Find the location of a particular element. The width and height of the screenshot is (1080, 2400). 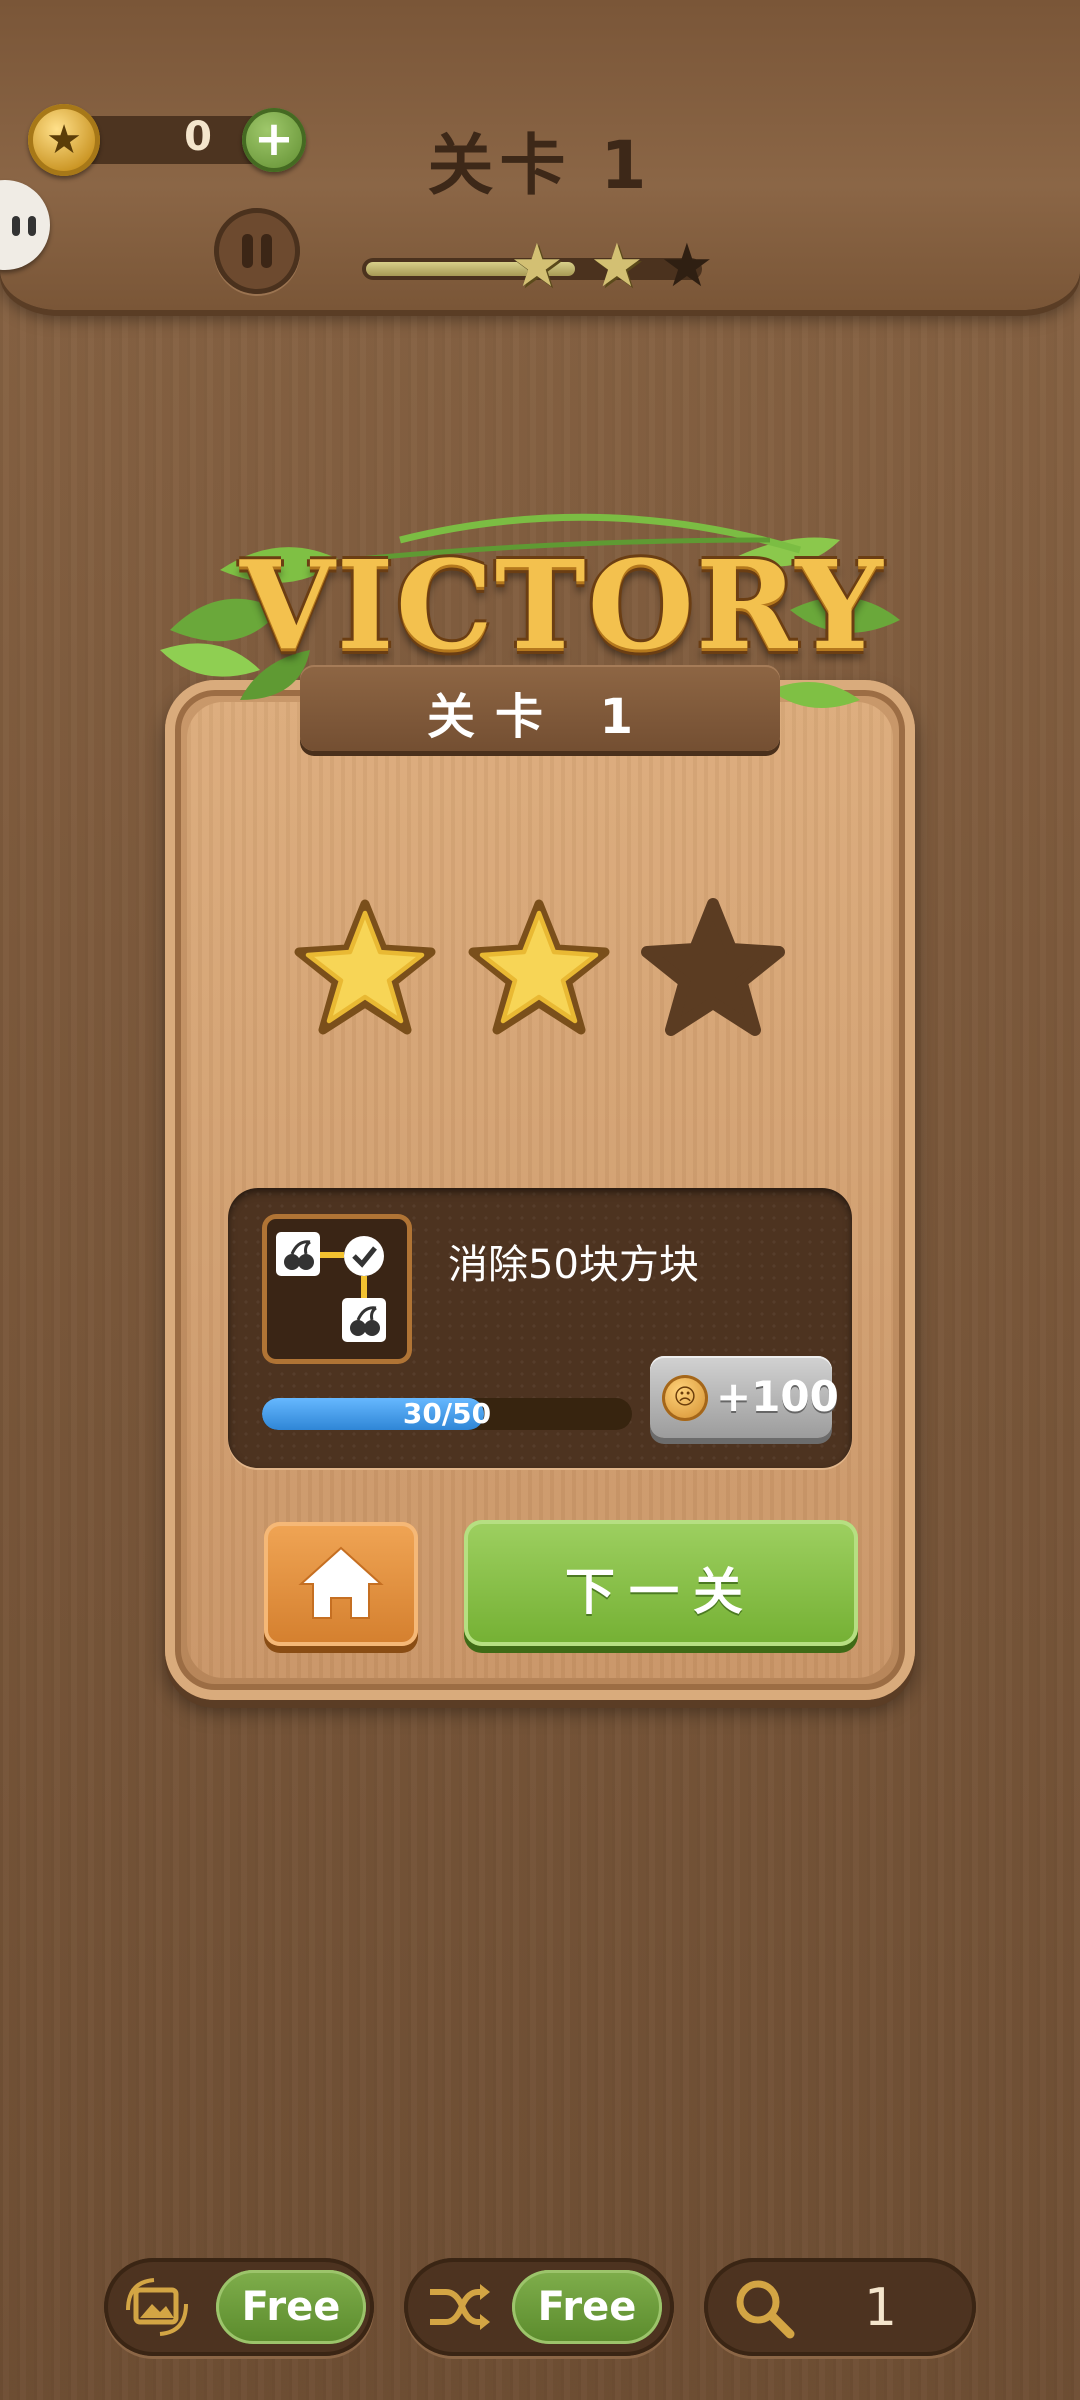

image-swap-icon is located at coordinates (157, 2307).